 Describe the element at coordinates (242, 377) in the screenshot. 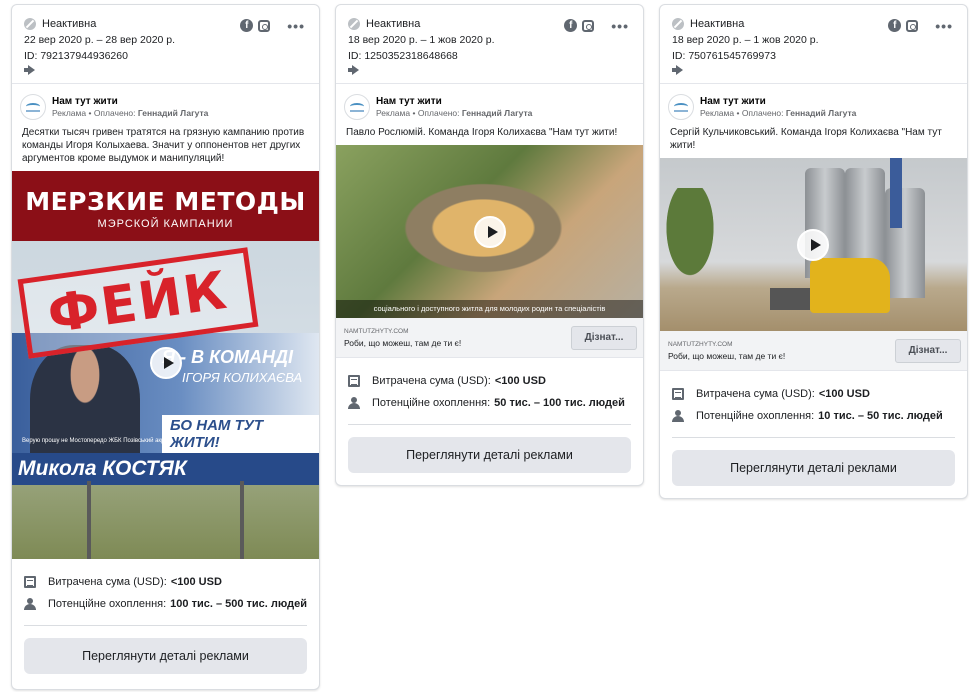

I see `billboard-line2: ІГОРЯ КОЛИХАЄВА` at that location.